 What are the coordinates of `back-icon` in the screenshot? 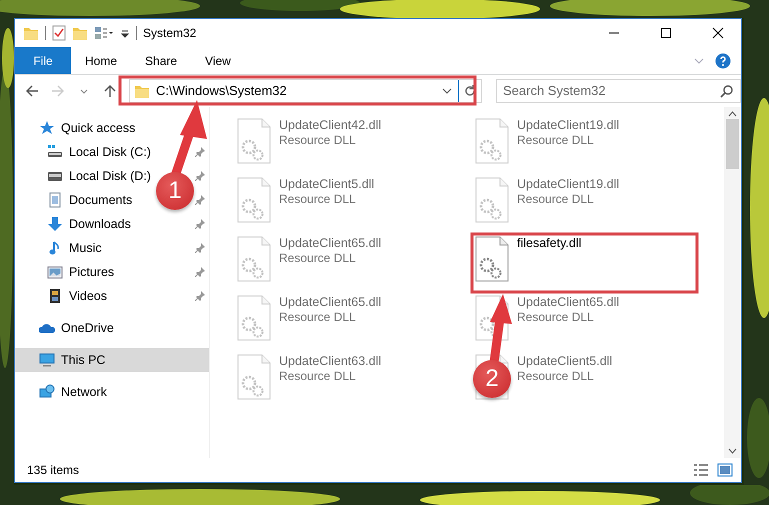 It's located at (32, 91).